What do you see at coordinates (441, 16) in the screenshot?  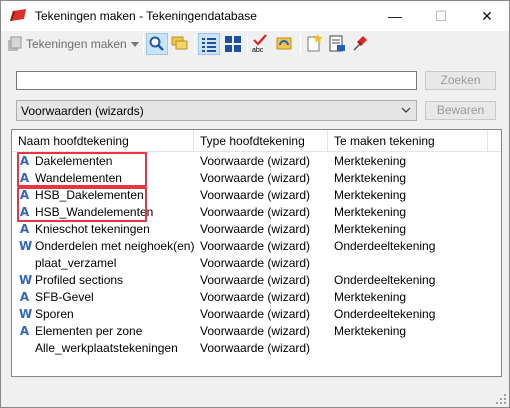 I see `maximize-button: ☐` at bounding box center [441, 16].